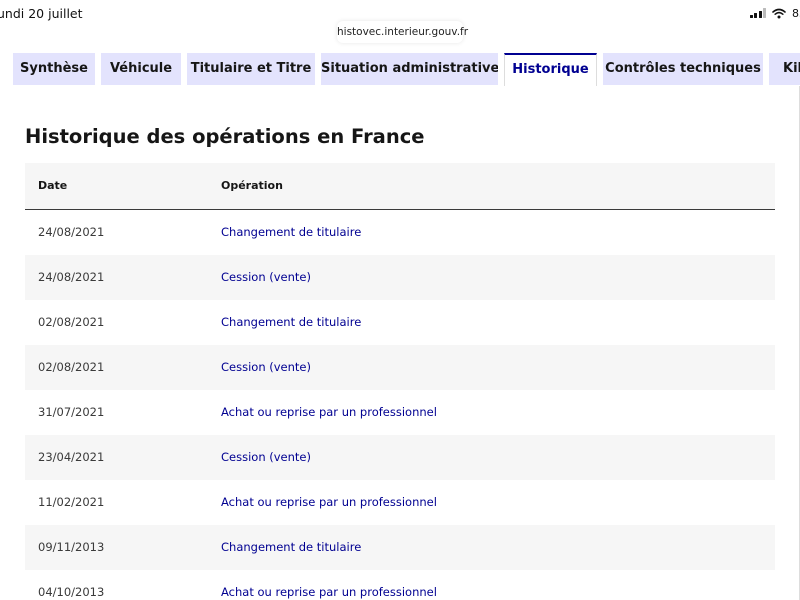 Image resolution: width=800 pixels, height=600 pixels. What do you see at coordinates (71, 547) in the screenshot?
I see `row-date: 09/11/2013` at bounding box center [71, 547].